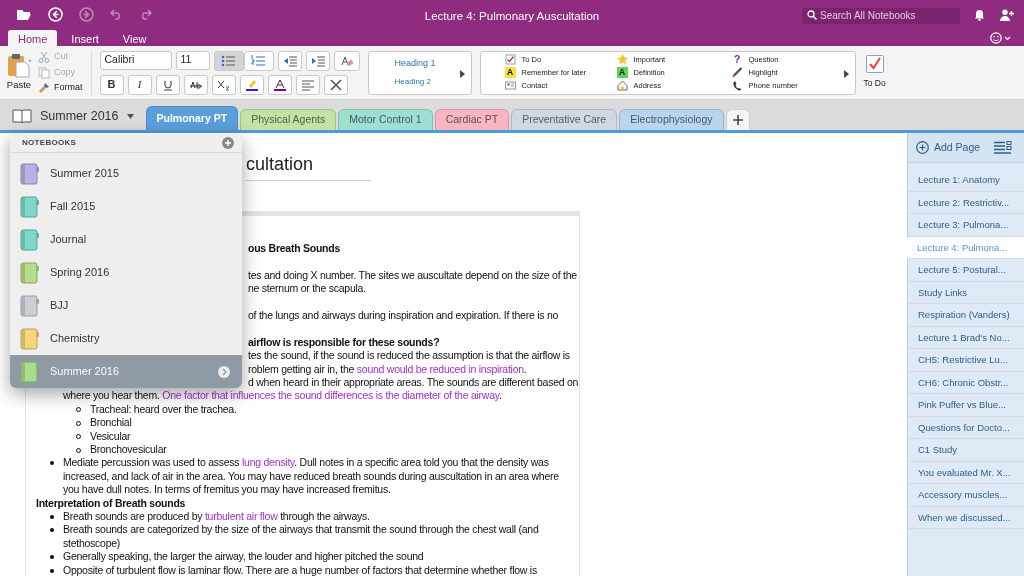 Image resolution: width=1024 pixels, height=576 pixels. What do you see at coordinates (966, 292) in the screenshot?
I see `page-list-item: Study Links` at bounding box center [966, 292].